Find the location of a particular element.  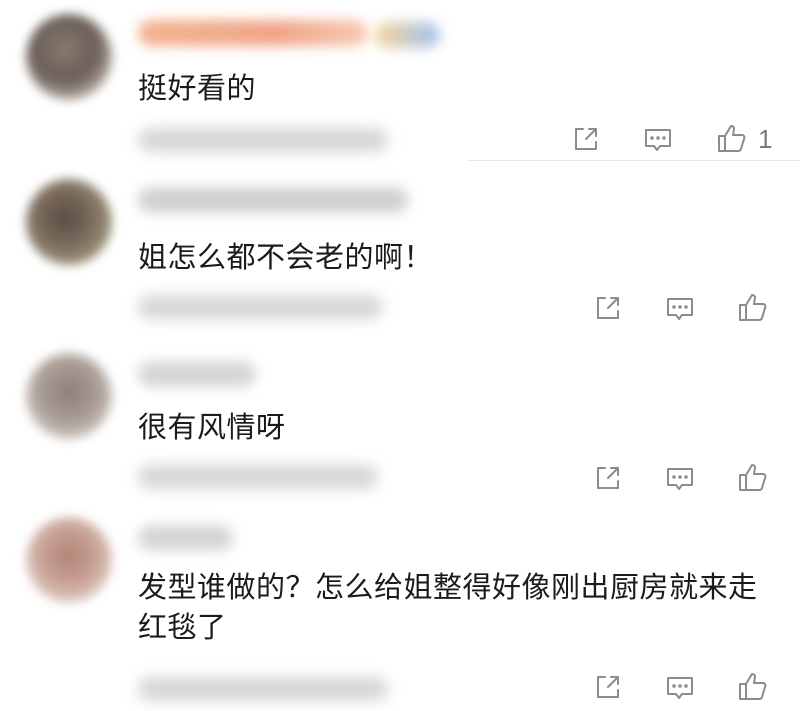

comment-text: 发型谁做的？怎么给姐整得好像刚出厨房就来走红毯了 is located at coordinates (448, 607).